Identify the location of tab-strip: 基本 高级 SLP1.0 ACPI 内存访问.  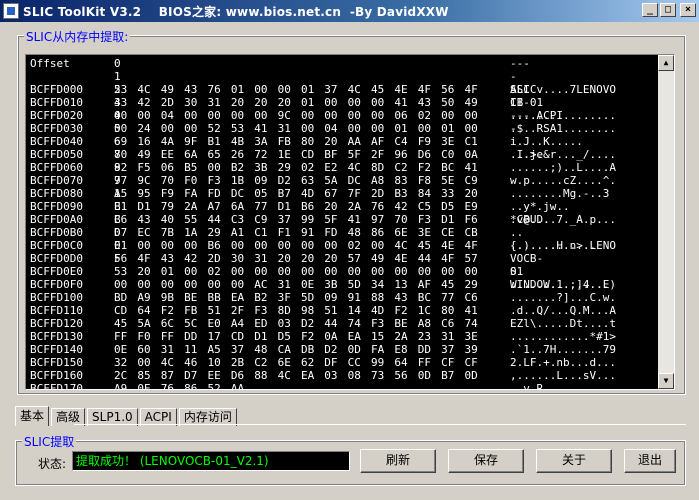
(127, 416).